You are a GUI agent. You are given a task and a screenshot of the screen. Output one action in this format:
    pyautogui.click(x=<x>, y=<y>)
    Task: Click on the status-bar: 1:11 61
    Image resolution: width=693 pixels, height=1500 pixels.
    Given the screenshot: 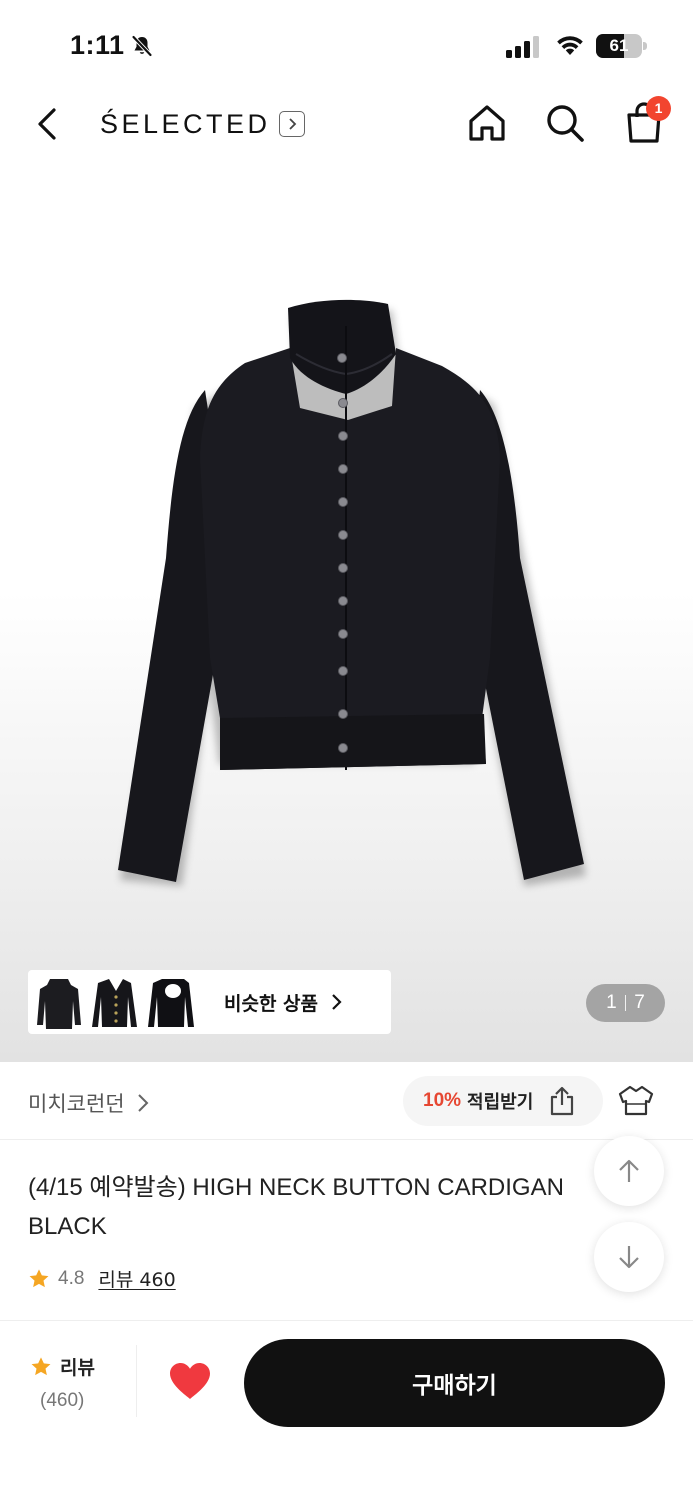 What is the action you would take?
    pyautogui.click(x=346, y=46)
    